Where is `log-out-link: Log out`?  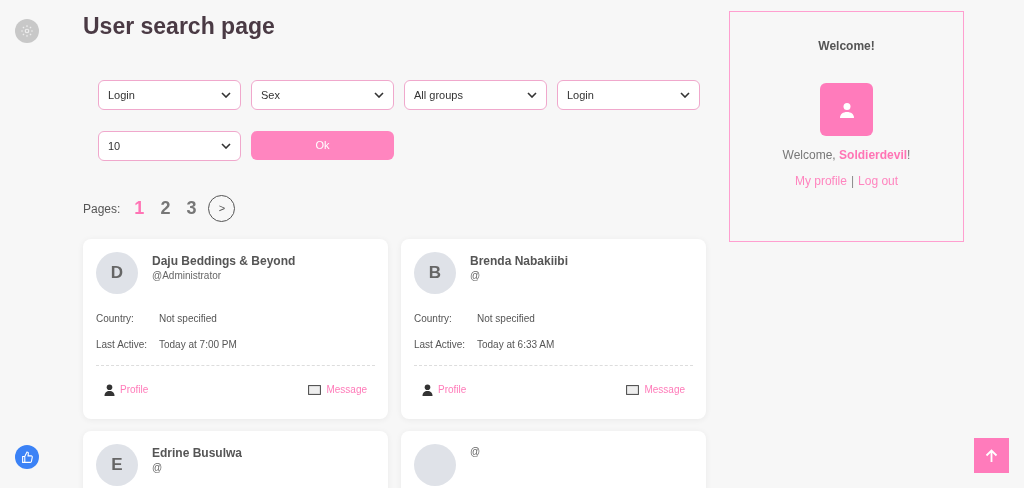
log-out-link: Log out is located at coordinates (878, 181).